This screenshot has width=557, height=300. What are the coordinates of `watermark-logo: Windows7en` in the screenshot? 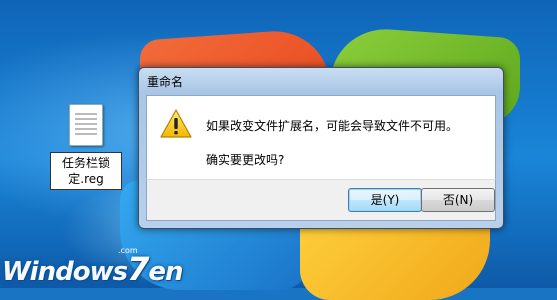 It's located at (93, 269).